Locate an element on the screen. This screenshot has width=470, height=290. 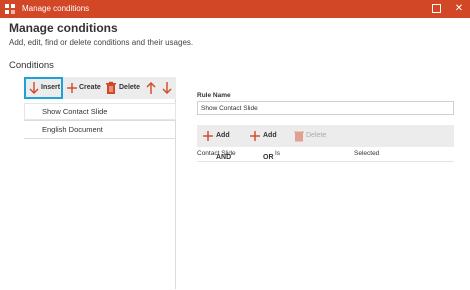
create-label: Create is located at coordinates (90, 87).